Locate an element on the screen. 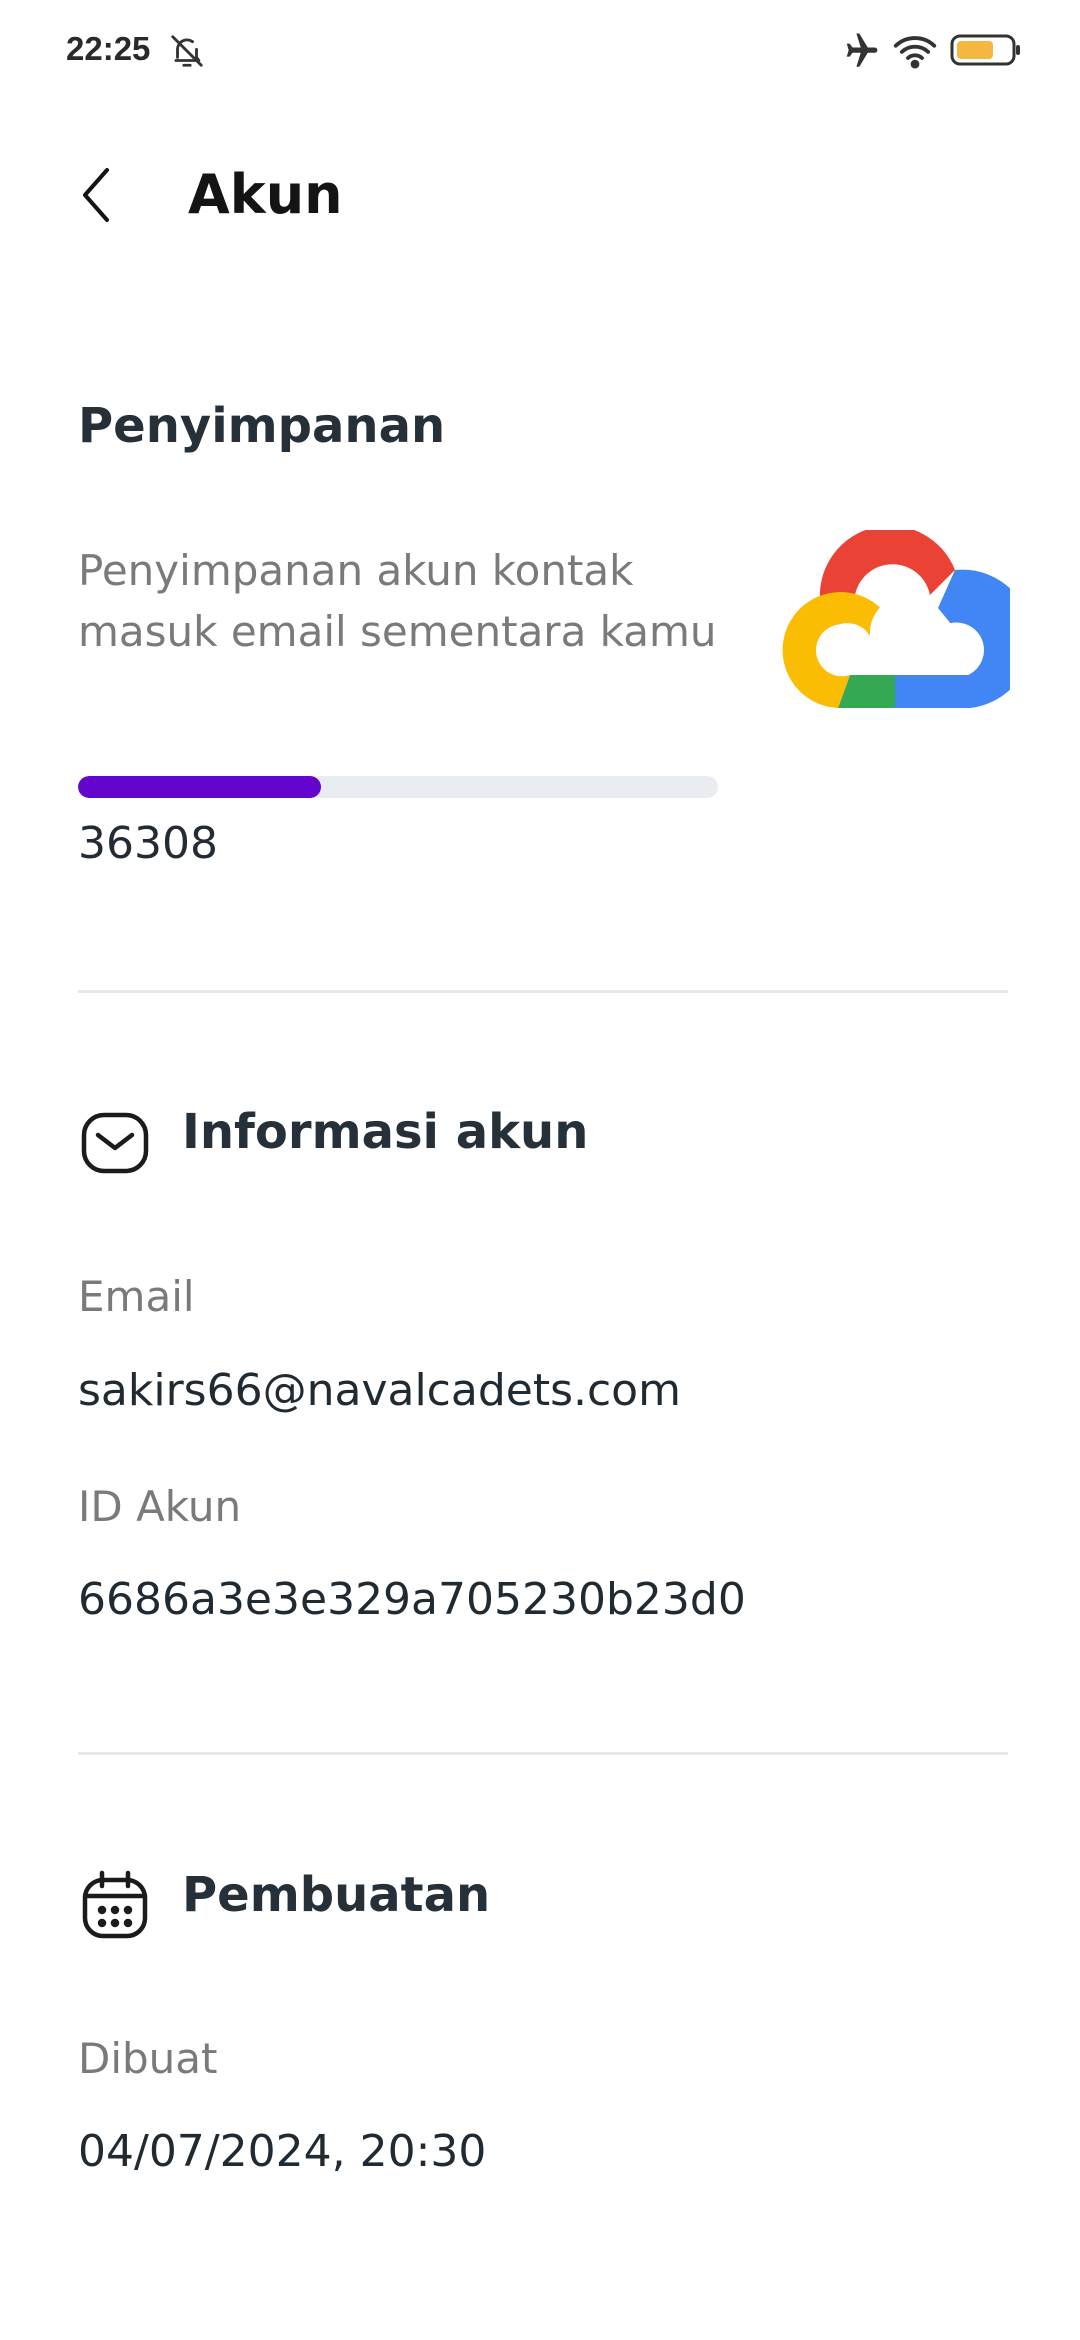 The image size is (1080, 2340). storage-count: 36308 is located at coordinates (148, 843).